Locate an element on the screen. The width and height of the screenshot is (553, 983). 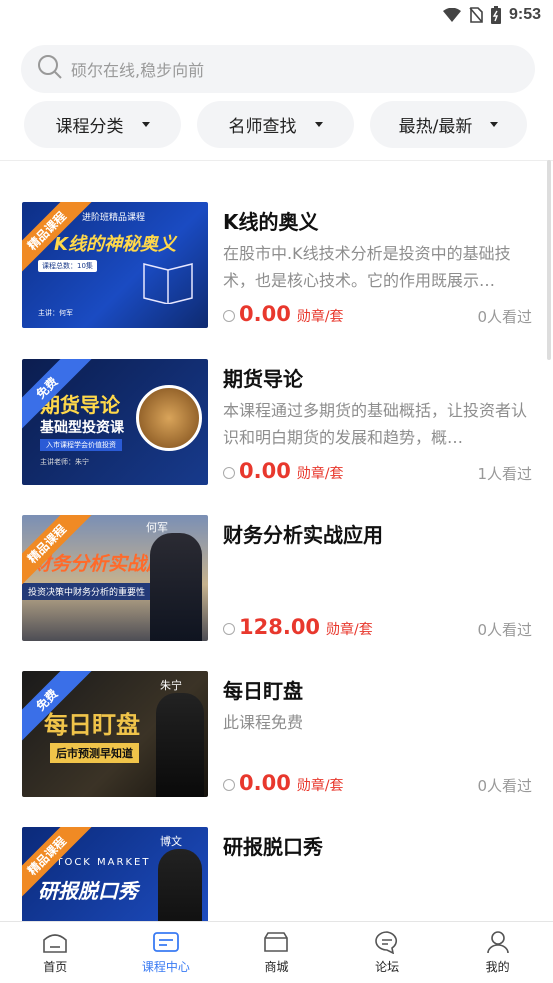
course-thumbnail: 期货导论 基础型投资课 入市课程学会价值投资 主讲老师：朱宁 免费 is located at coordinates (115, 422).